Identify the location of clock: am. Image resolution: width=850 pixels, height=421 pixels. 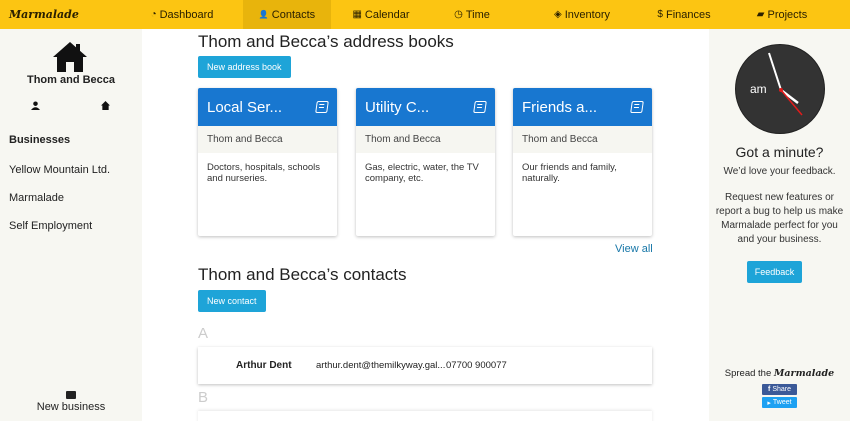
(780, 89).